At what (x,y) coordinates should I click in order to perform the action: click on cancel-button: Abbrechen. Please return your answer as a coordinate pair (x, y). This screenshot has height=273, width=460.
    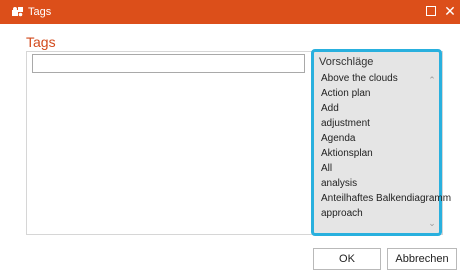
    Looking at the image, I should click on (422, 259).